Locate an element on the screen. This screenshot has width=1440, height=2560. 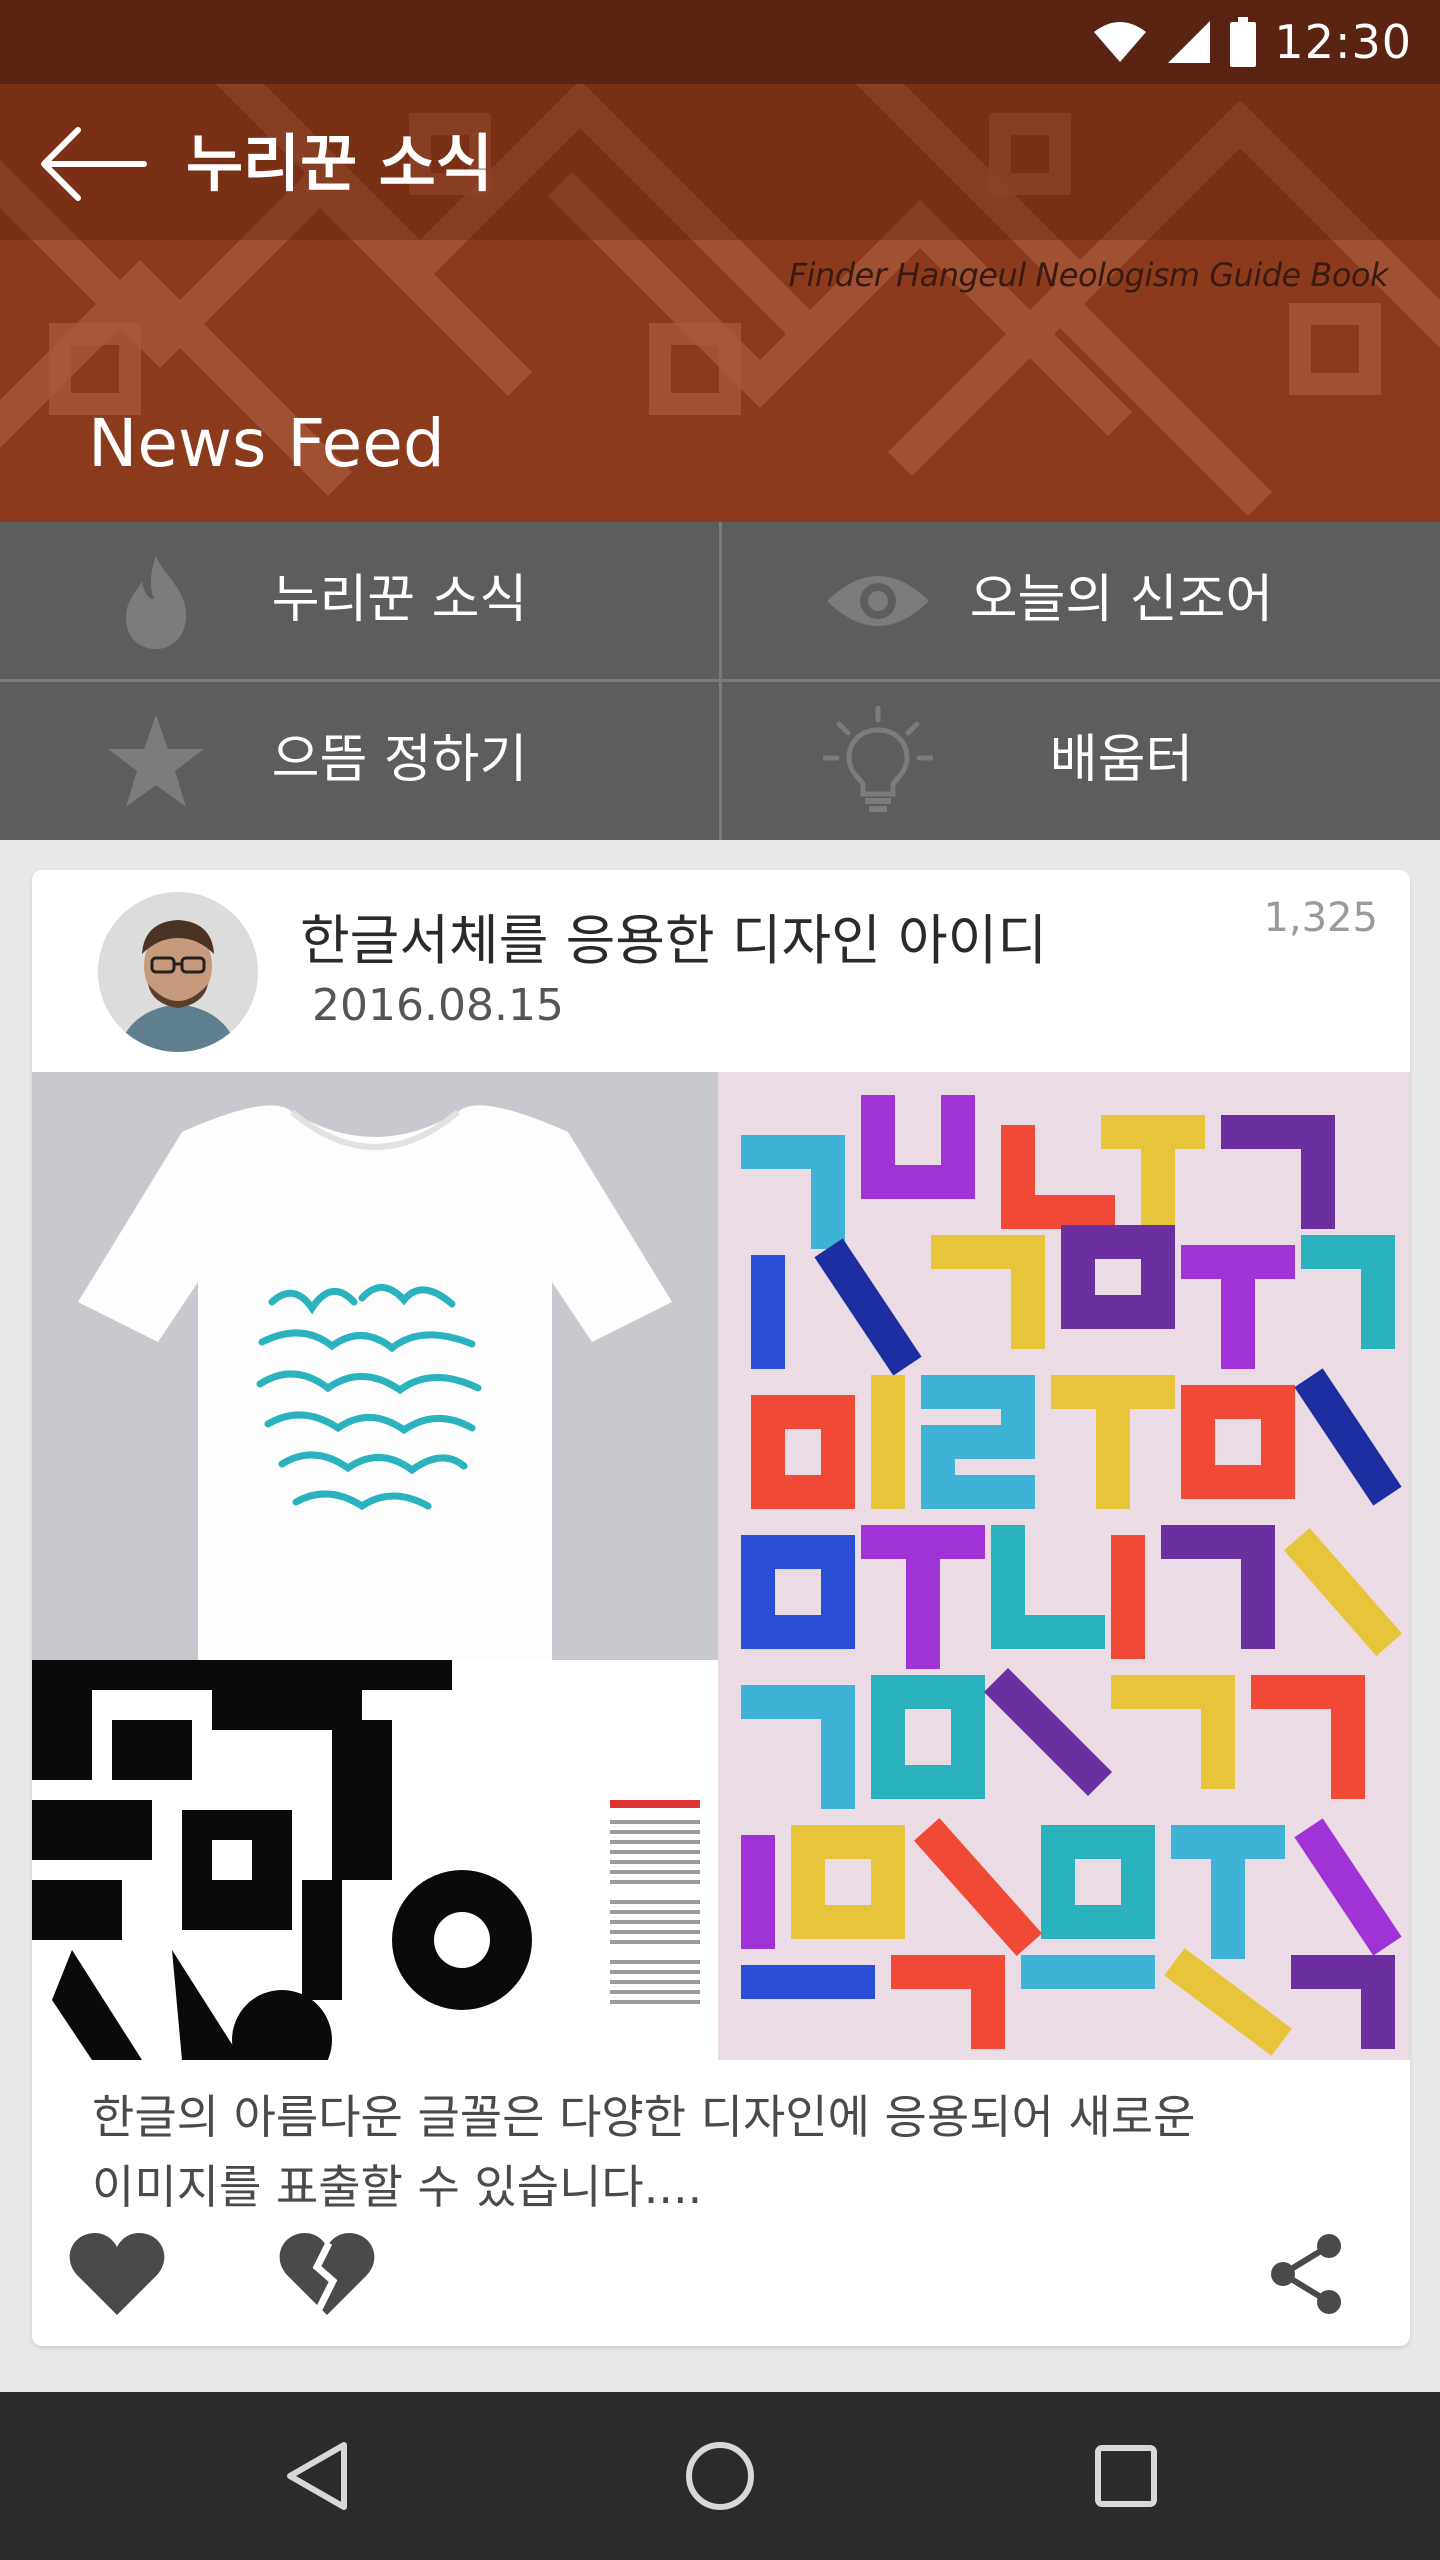
menu-item-vote-best: 으뜸 정하기 is located at coordinates (359, 760).